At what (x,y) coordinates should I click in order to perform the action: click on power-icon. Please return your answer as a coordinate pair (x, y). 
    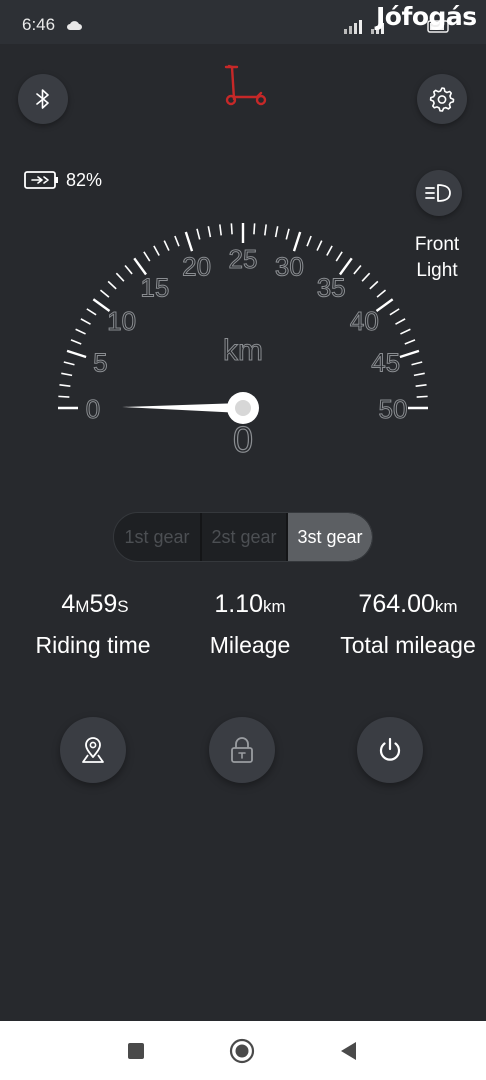
    Looking at the image, I should click on (390, 749).